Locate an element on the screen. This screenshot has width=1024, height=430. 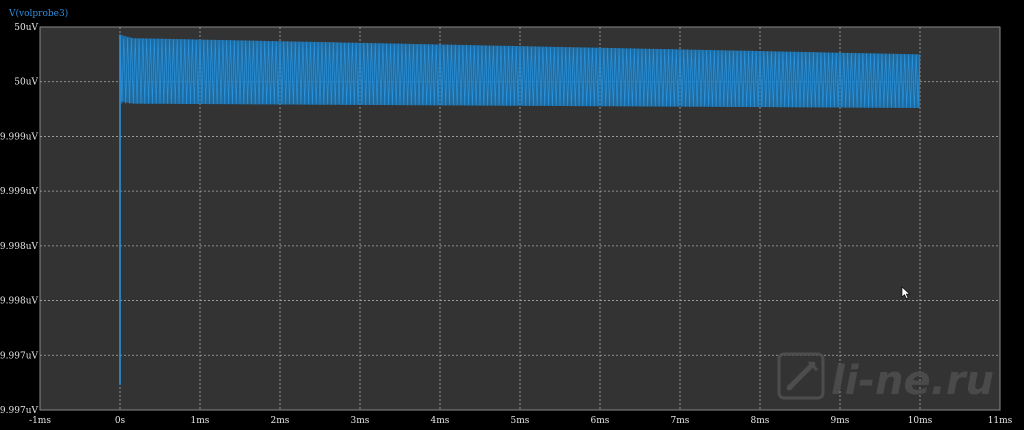
x-tick-label: 6ms is located at coordinates (600, 421).